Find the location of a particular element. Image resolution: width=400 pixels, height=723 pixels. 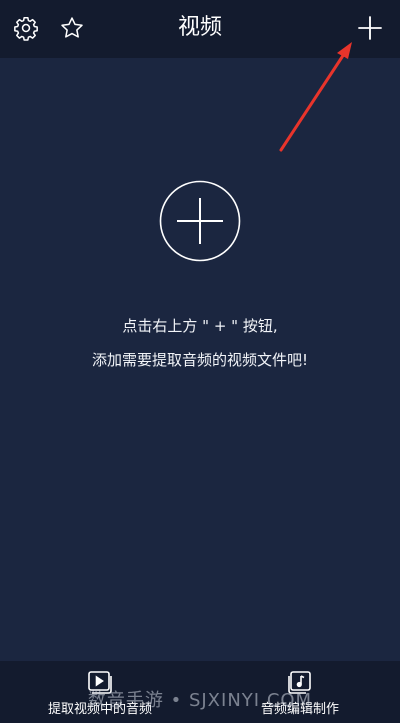

add-video-button is located at coordinates (200, 221).